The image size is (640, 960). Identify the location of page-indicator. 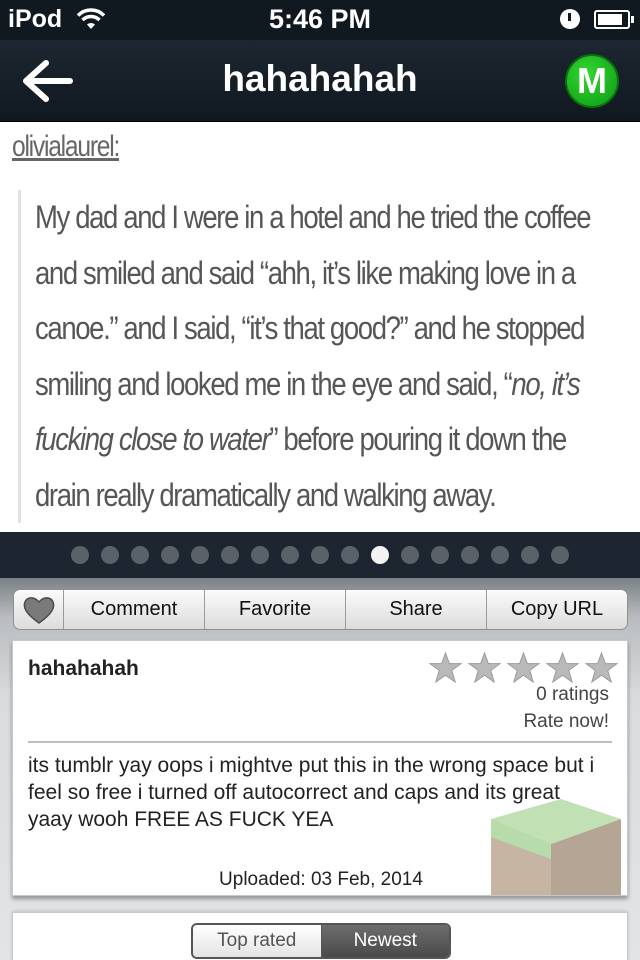
(320, 555).